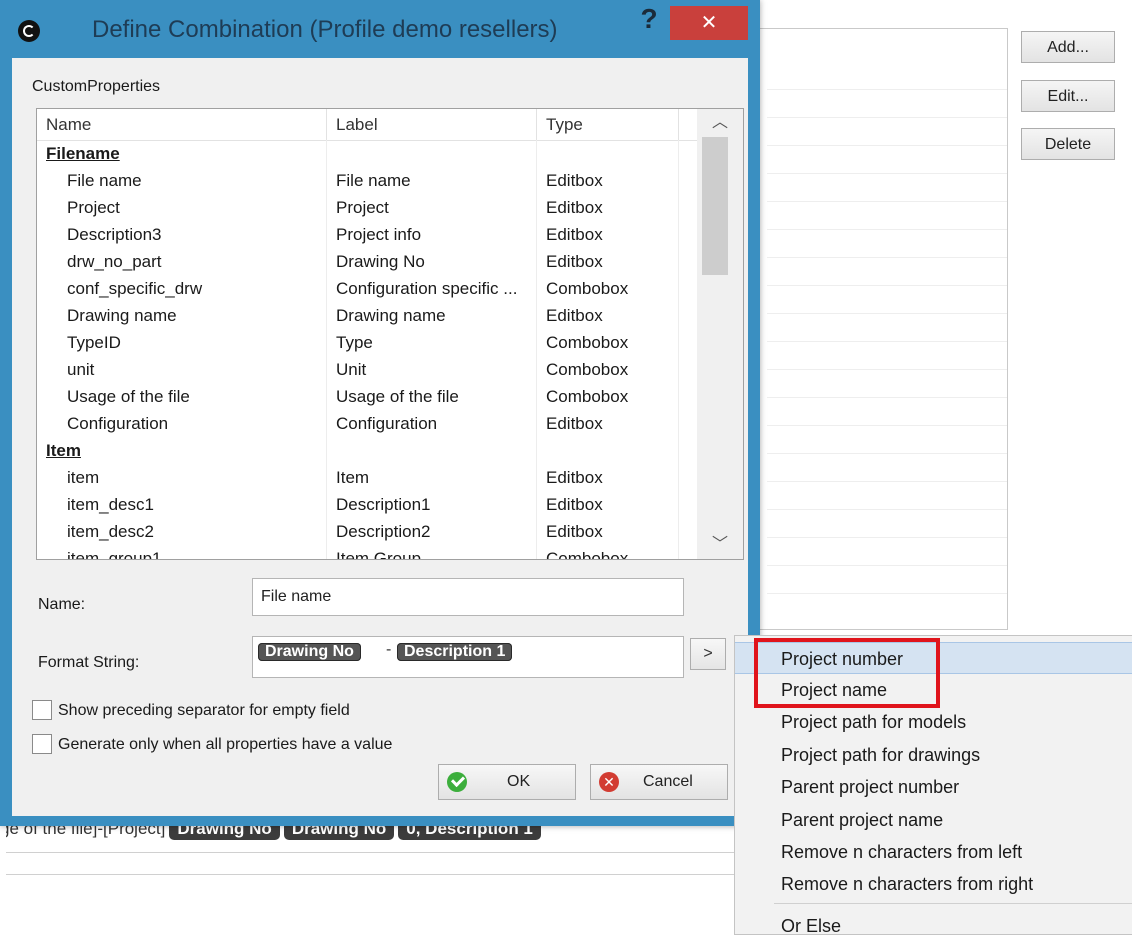 This screenshot has height=935, width=1132. Describe the element at coordinates (367, 423) in the screenshot. I see `table-row: Configuration Configuration Editbox` at that location.